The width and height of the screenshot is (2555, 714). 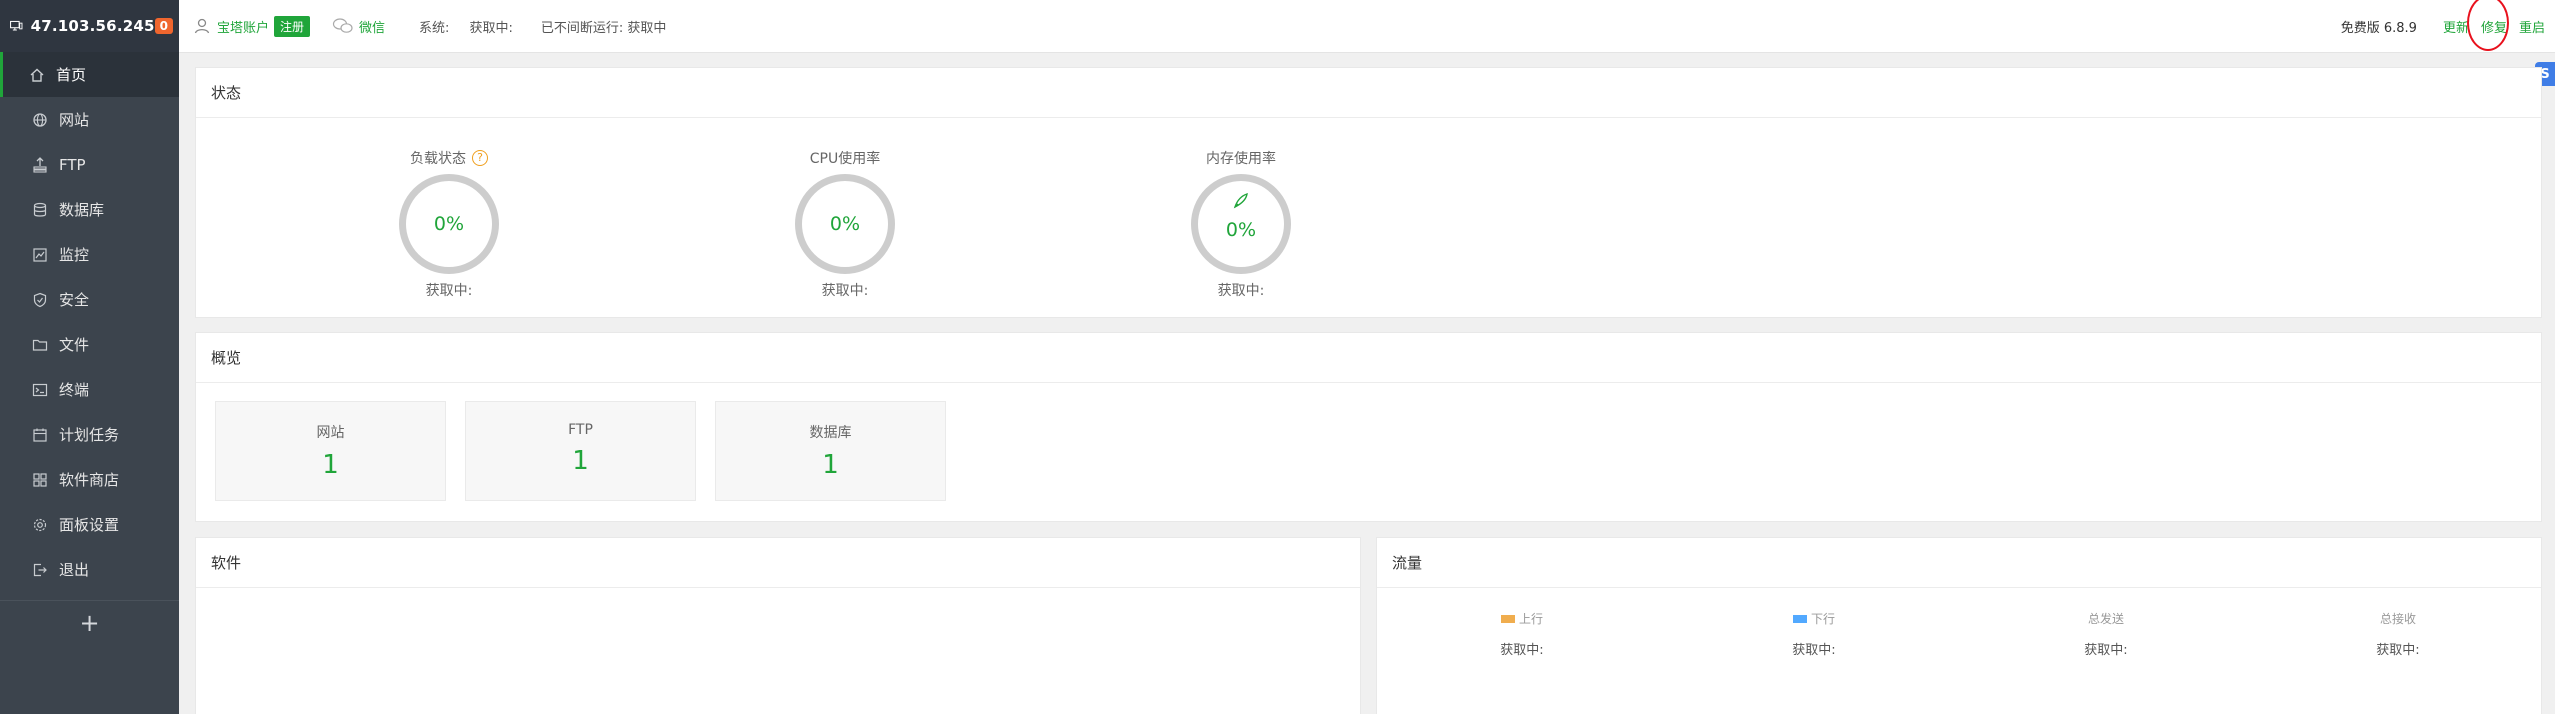 What do you see at coordinates (2398, 634) in the screenshot?
I see `traffic-total-received: 总接收 获取中:` at bounding box center [2398, 634].